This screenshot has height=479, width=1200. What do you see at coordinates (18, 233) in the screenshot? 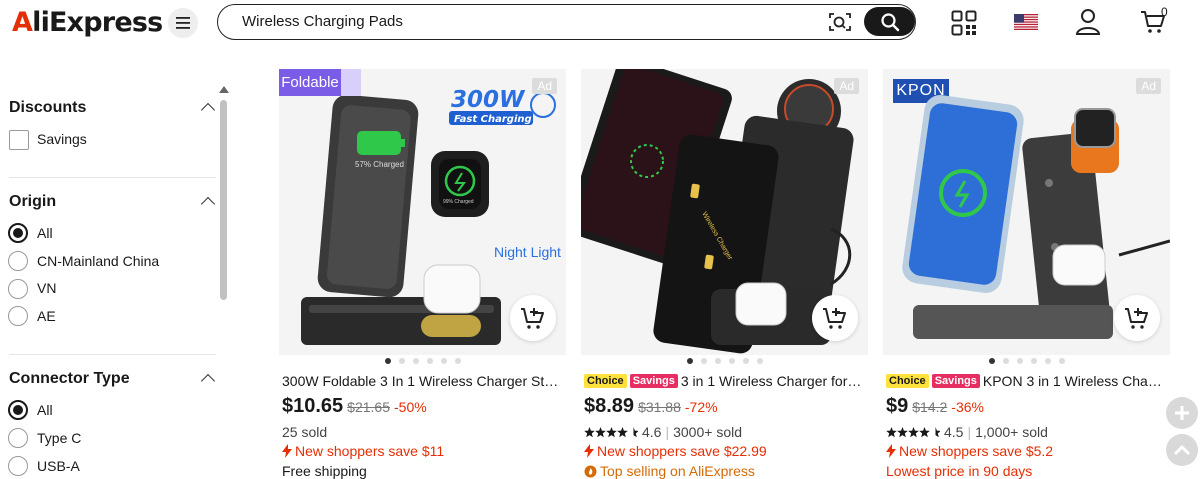
I see `origin-radio-all` at bounding box center [18, 233].